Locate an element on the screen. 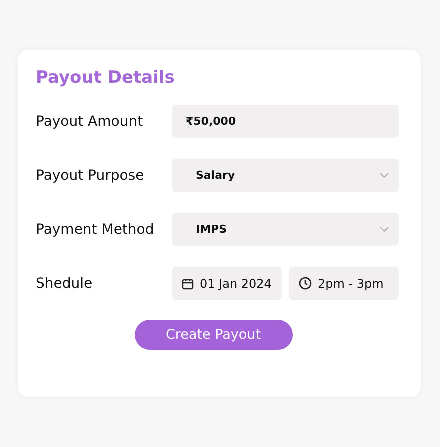 Image resolution: width=440 pixels, height=447 pixels. time-field: 2pm - 3pm is located at coordinates (344, 283).